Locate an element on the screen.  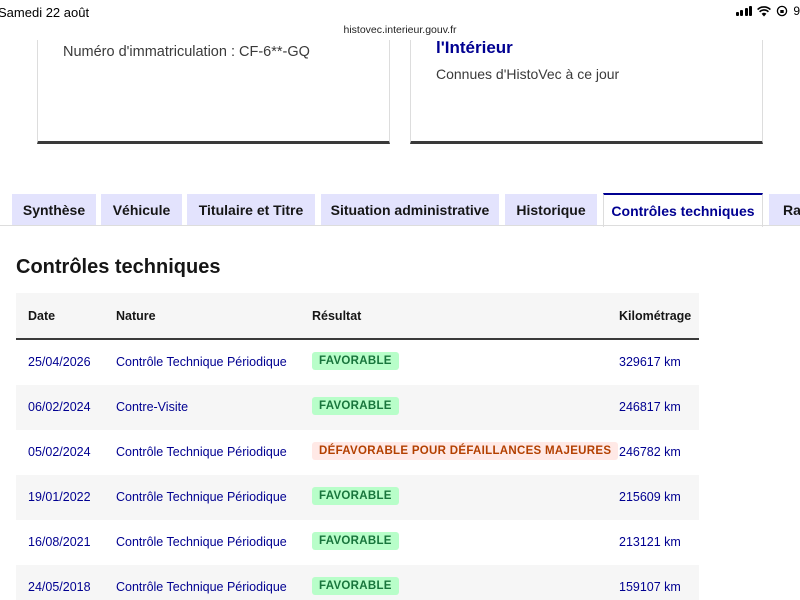
cellular-signal-icon is located at coordinates (744, 11).